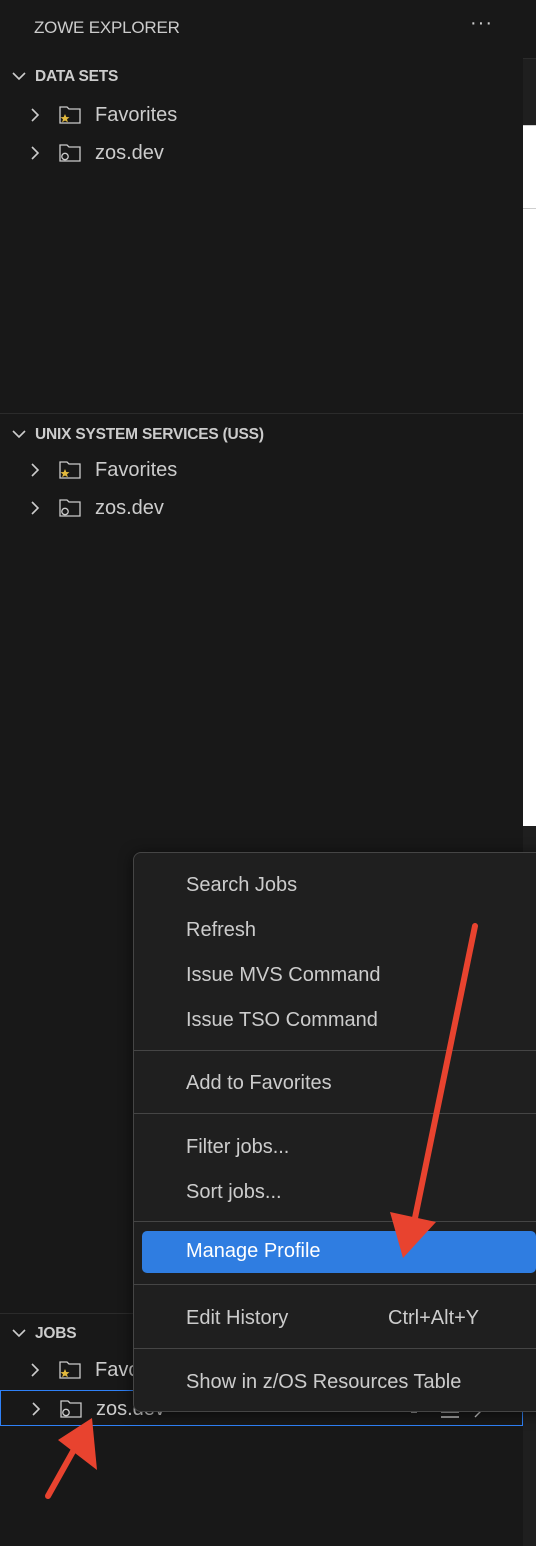 Image resolution: width=536 pixels, height=1546 pixels. I want to click on panel-title: ZOWE EXPLORER, so click(107, 27).